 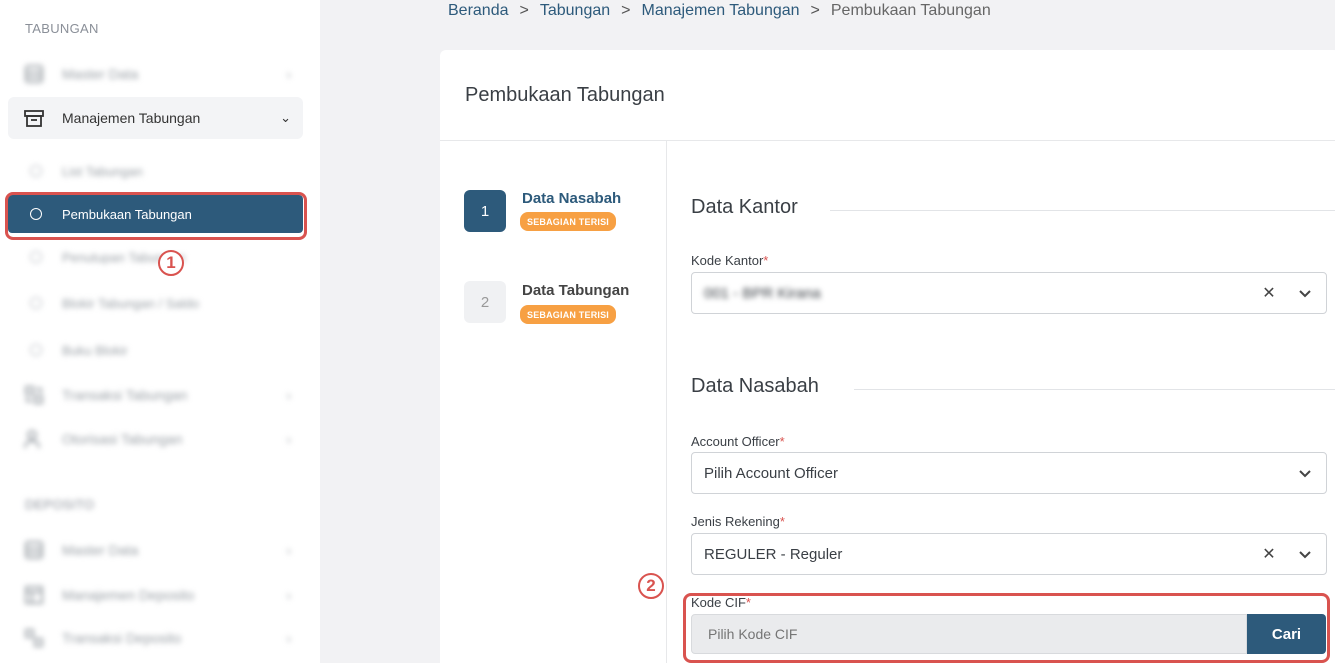 What do you see at coordinates (155, 550) in the screenshot?
I see `sidebar-item-deposito-master-data: Master Data ›` at bounding box center [155, 550].